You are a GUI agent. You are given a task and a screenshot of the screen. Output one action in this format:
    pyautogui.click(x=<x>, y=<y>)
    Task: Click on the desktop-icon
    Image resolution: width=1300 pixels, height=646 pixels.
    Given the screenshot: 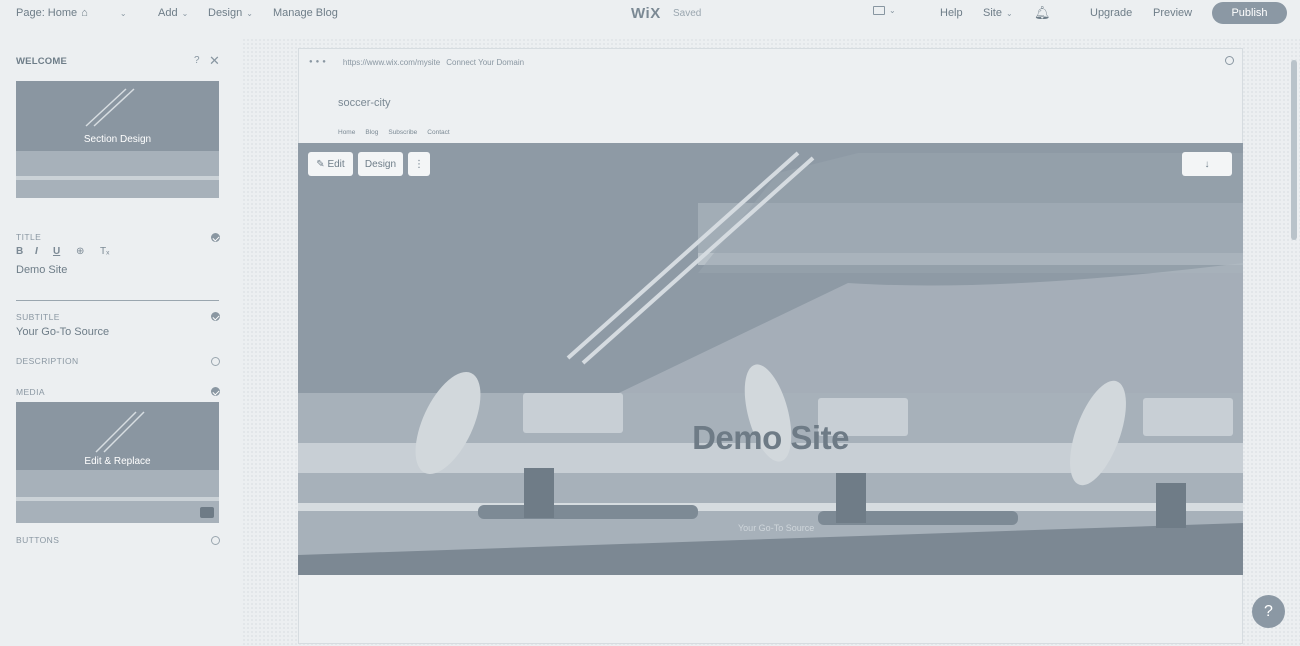 What is the action you would take?
    pyautogui.click(x=879, y=10)
    